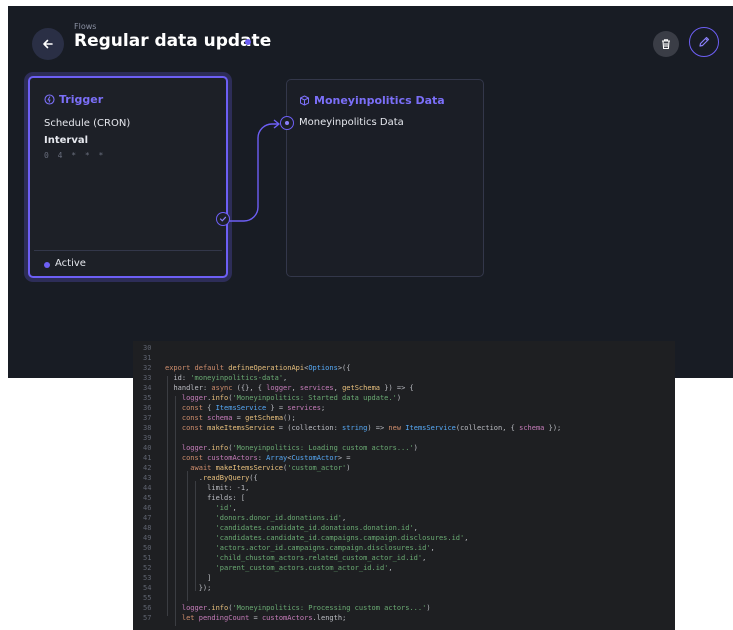  What do you see at coordinates (147, 428) in the screenshot?
I see `line-number: 38` at bounding box center [147, 428].